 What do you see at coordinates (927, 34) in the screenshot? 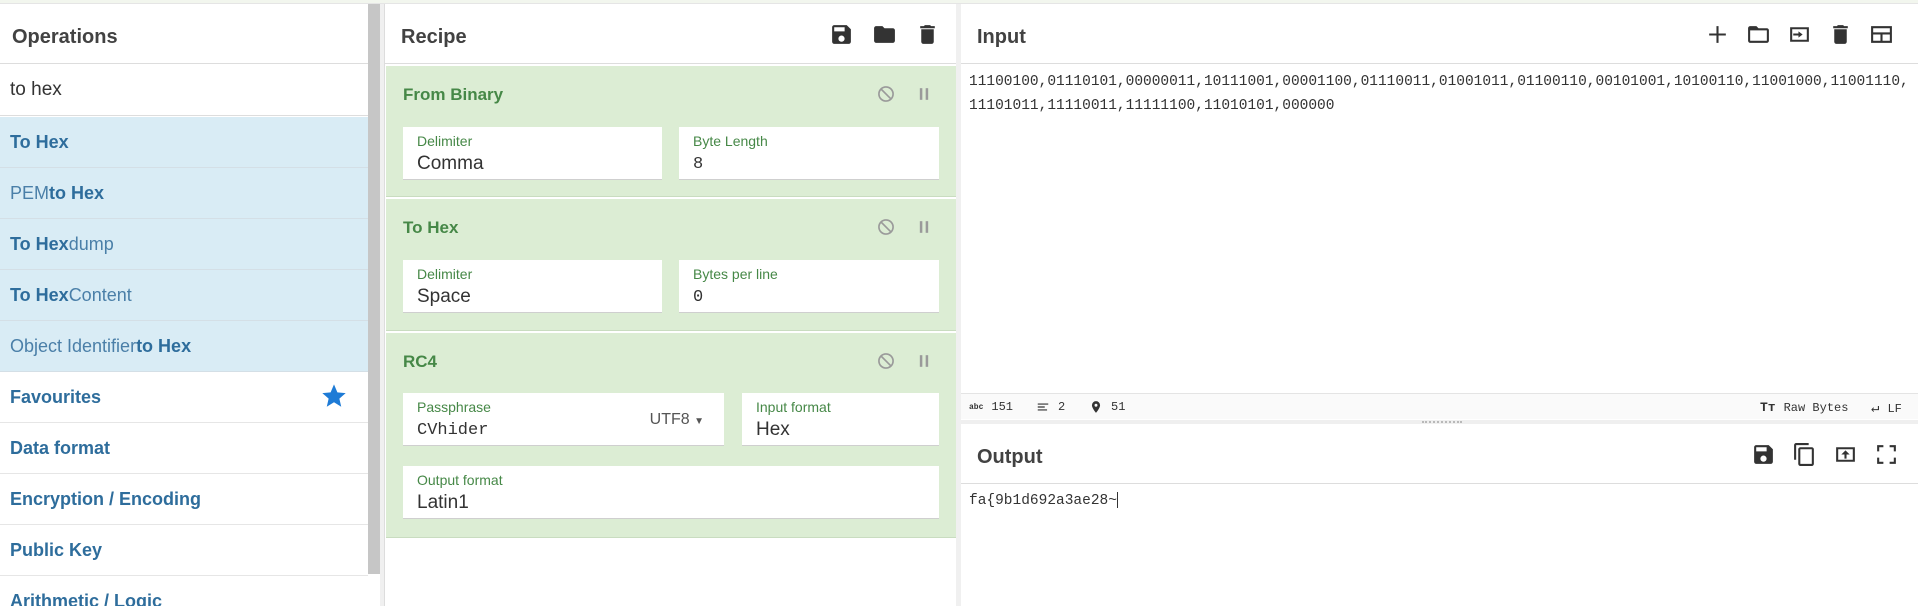
I see `trash-icon` at bounding box center [927, 34].